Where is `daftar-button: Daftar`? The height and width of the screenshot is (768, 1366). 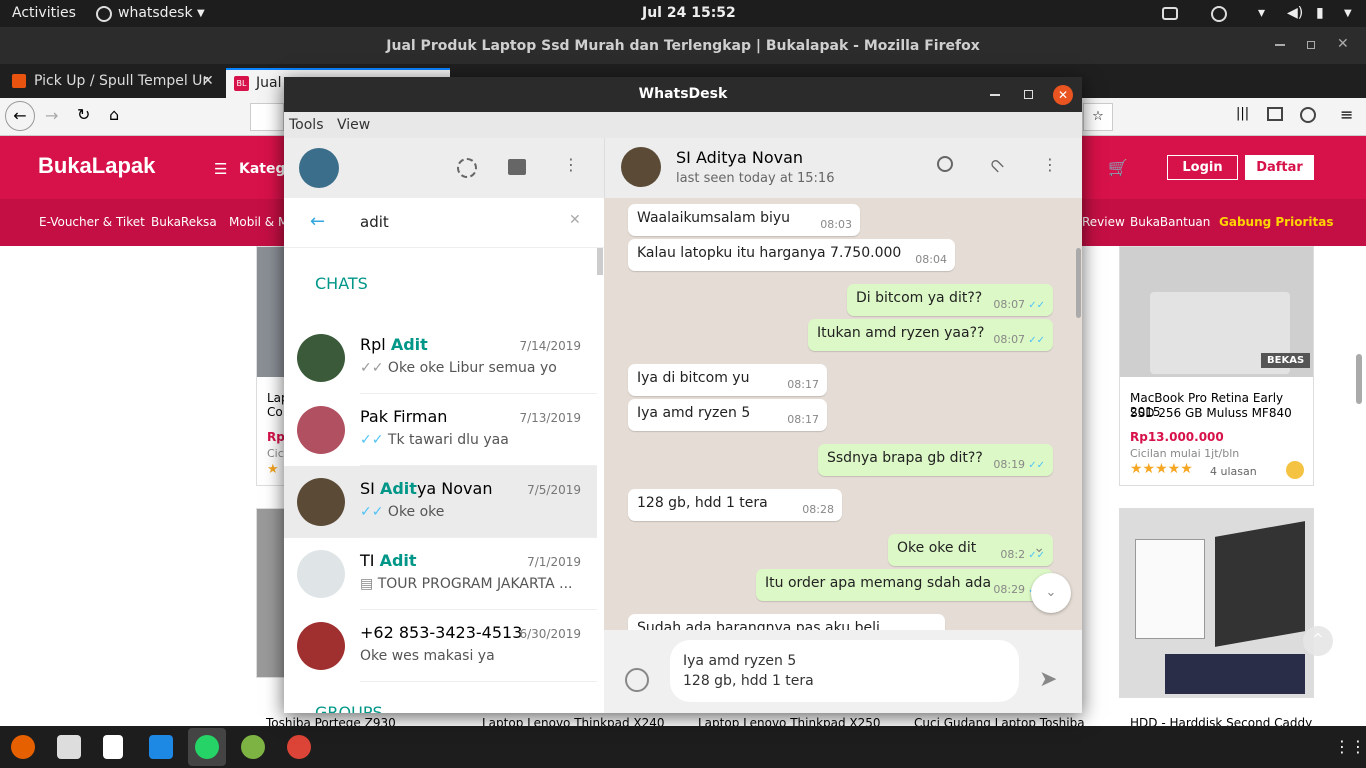 daftar-button: Daftar is located at coordinates (1279, 167).